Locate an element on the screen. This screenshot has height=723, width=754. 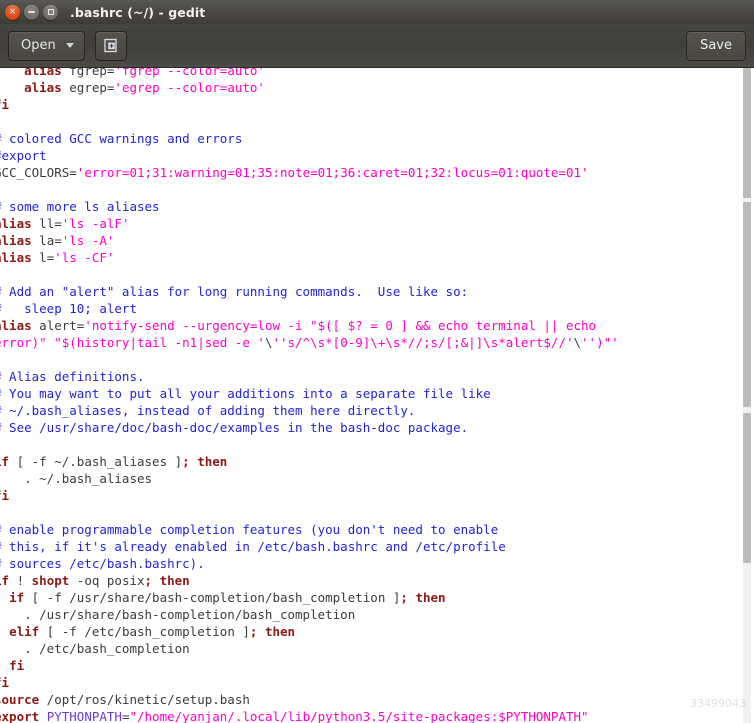
chevron-down-icon is located at coordinates (69, 45).